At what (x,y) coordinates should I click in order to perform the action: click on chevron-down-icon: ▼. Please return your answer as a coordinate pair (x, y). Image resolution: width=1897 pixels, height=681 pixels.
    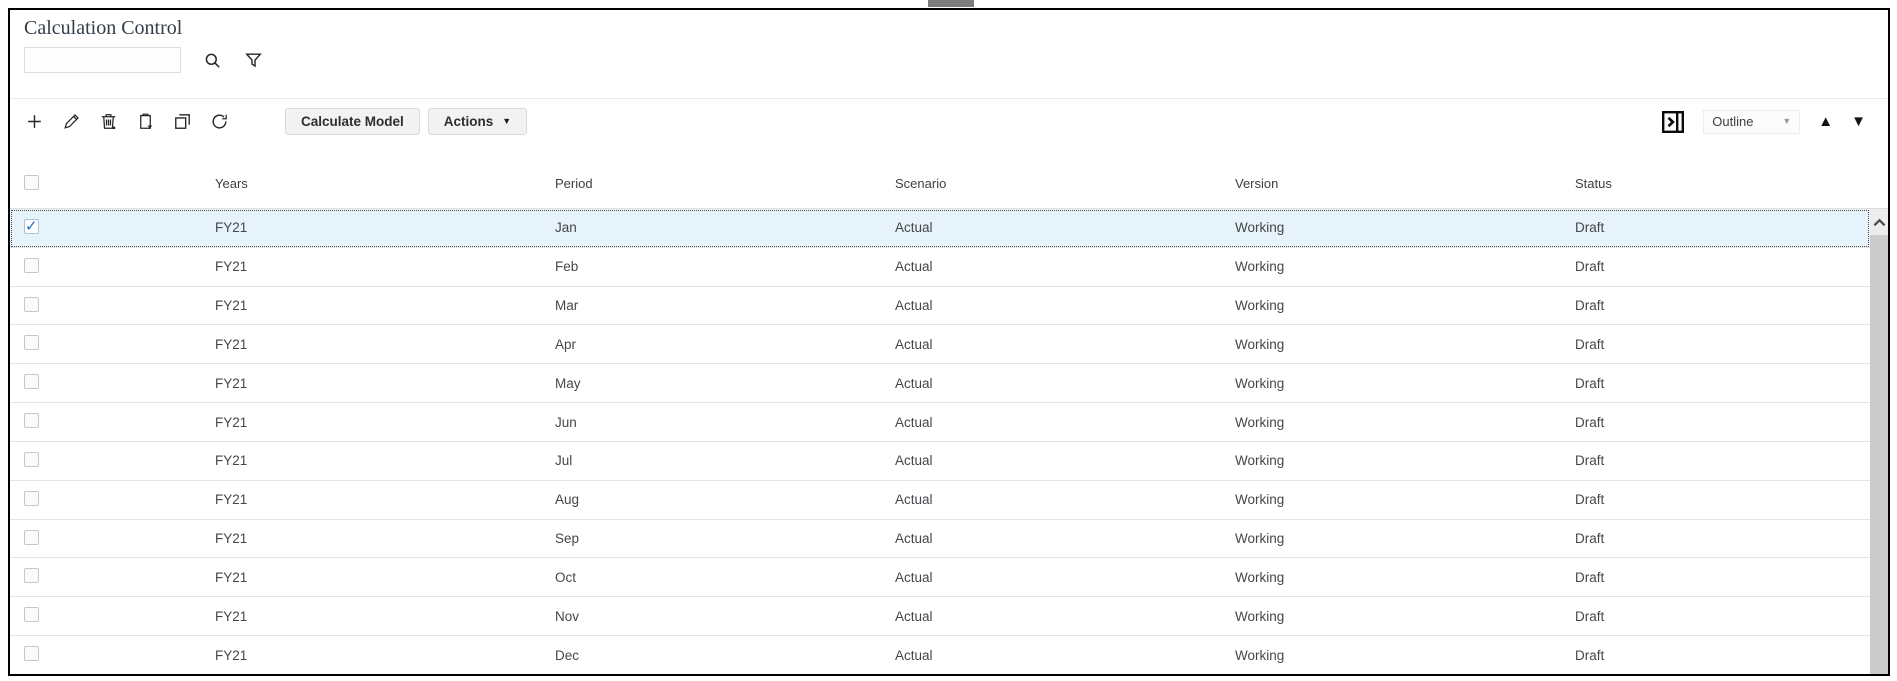
    Looking at the image, I should click on (1787, 121).